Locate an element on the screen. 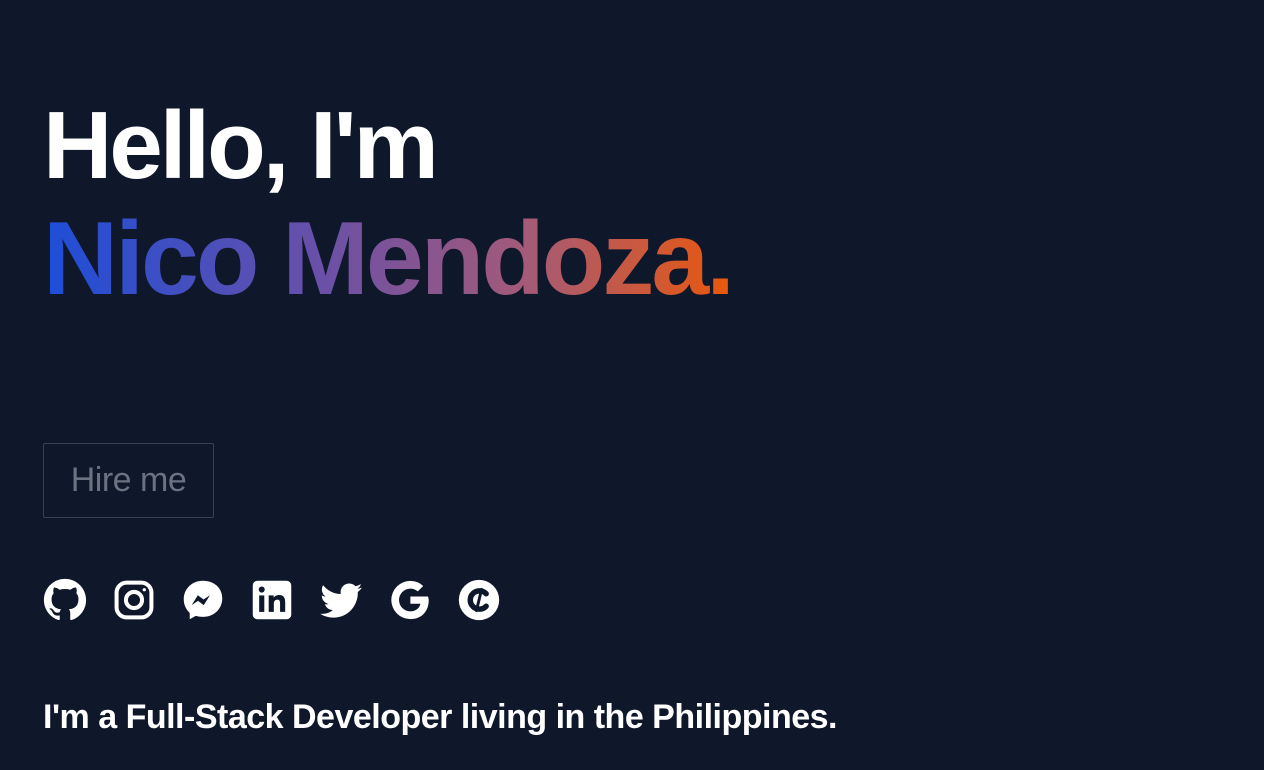  github-icon is located at coordinates (65, 599).